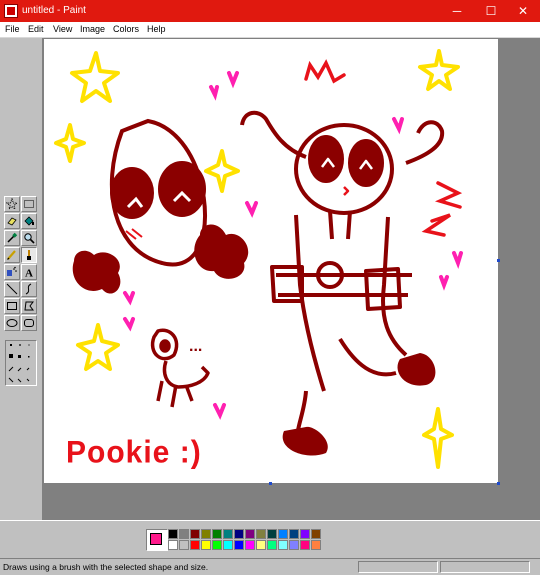 The height and width of the screenshot is (575, 540). What do you see at coordinates (11, 11) in the screenshot?
I see `paint-app-icon` at bounding box center [11, 11].